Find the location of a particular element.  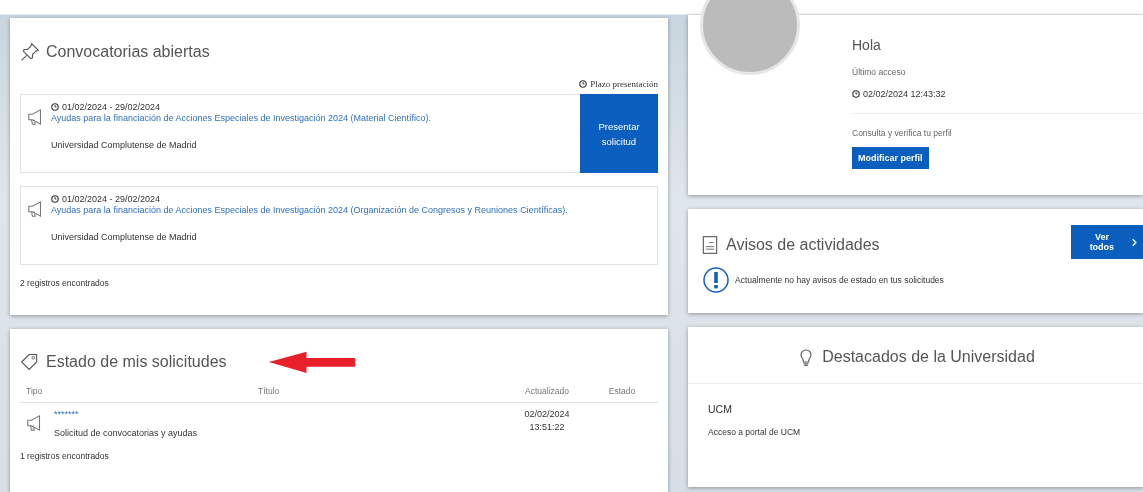

updated-date: 02/02/2024 13:51:22 is located at coordinates (547, 421).